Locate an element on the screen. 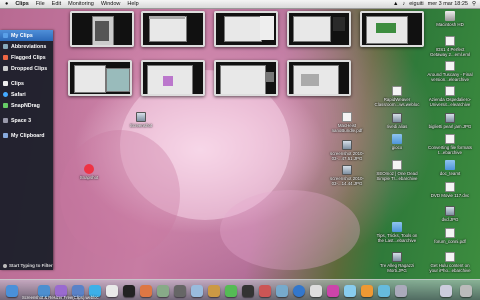  sidebar-item-safari: Safari is located at coordinates (26, 94).